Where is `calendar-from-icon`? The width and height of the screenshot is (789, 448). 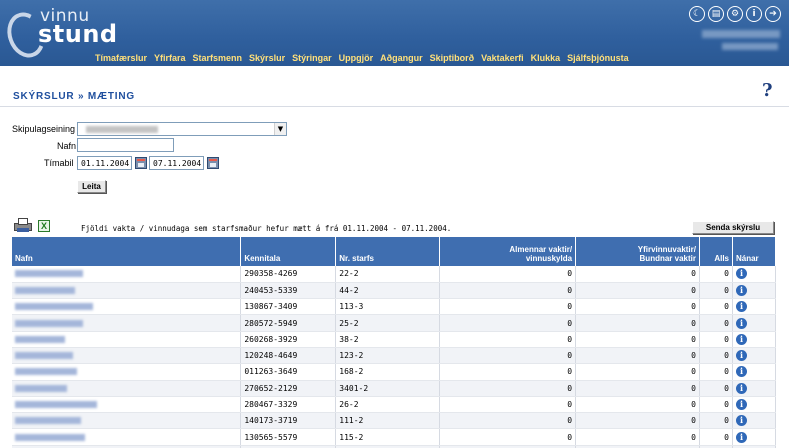
calendar-from-icon is located at coordinates (141, 163).